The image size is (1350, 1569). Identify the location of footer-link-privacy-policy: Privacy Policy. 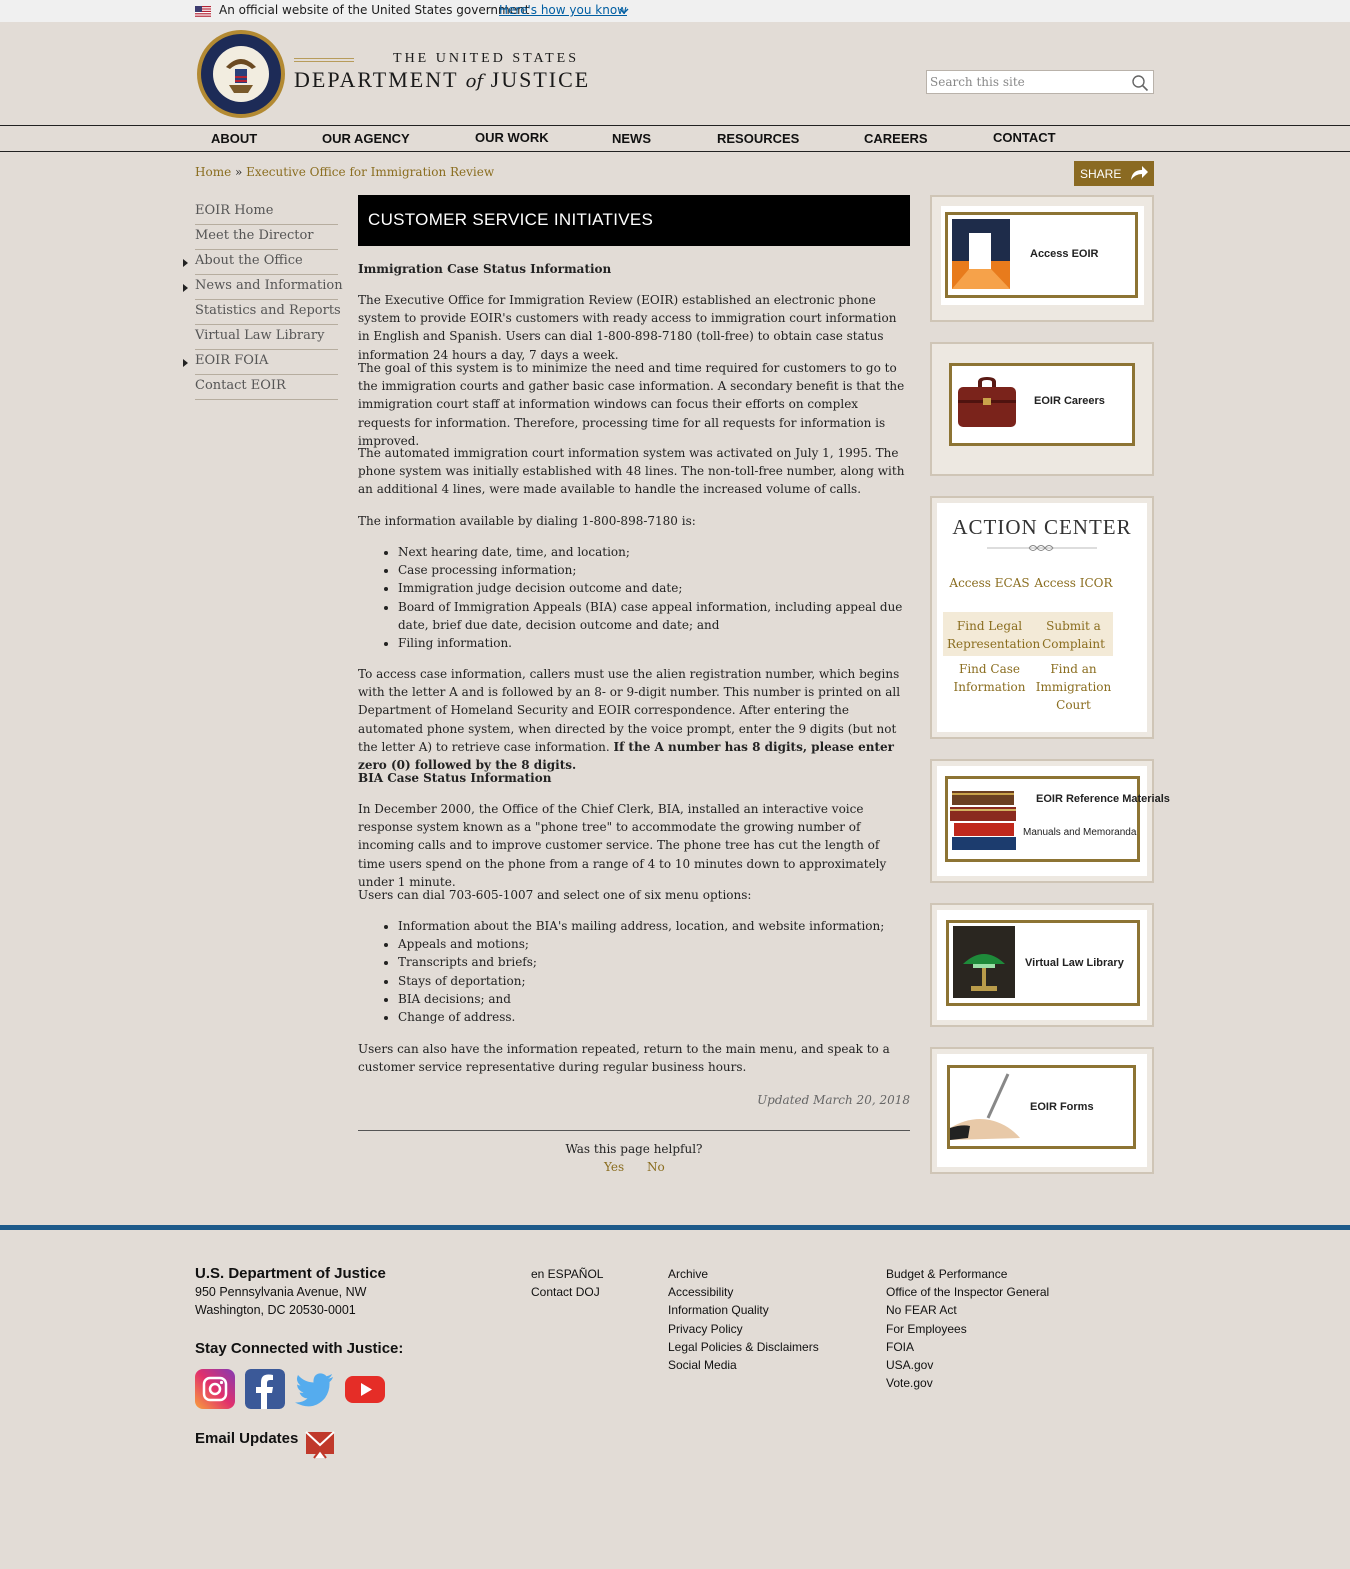
(743, 1329).